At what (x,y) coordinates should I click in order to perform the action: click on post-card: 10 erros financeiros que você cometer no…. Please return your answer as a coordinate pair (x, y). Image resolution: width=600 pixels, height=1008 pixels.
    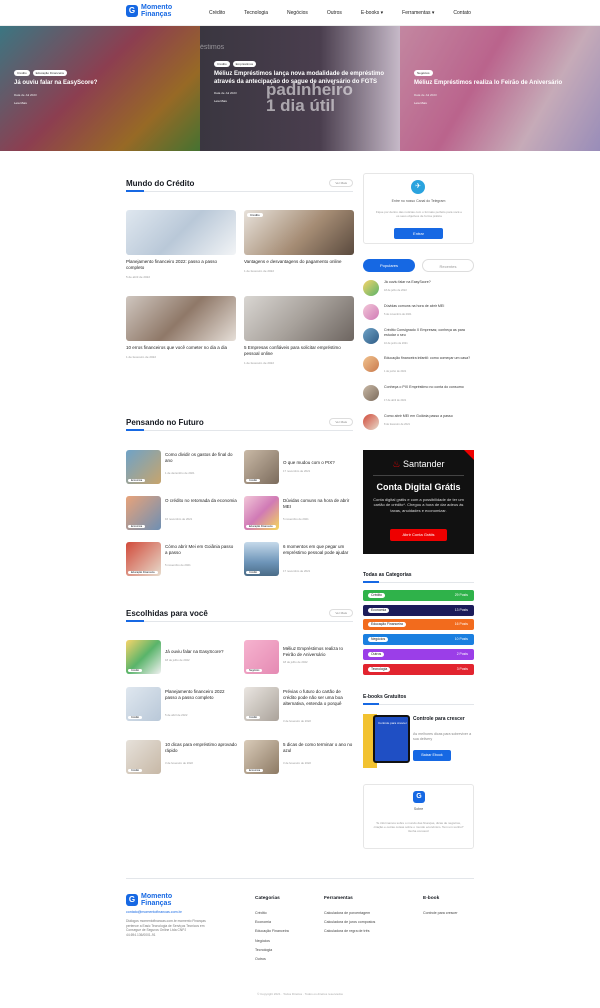
    Looking at the image, I should click on (181, 327).